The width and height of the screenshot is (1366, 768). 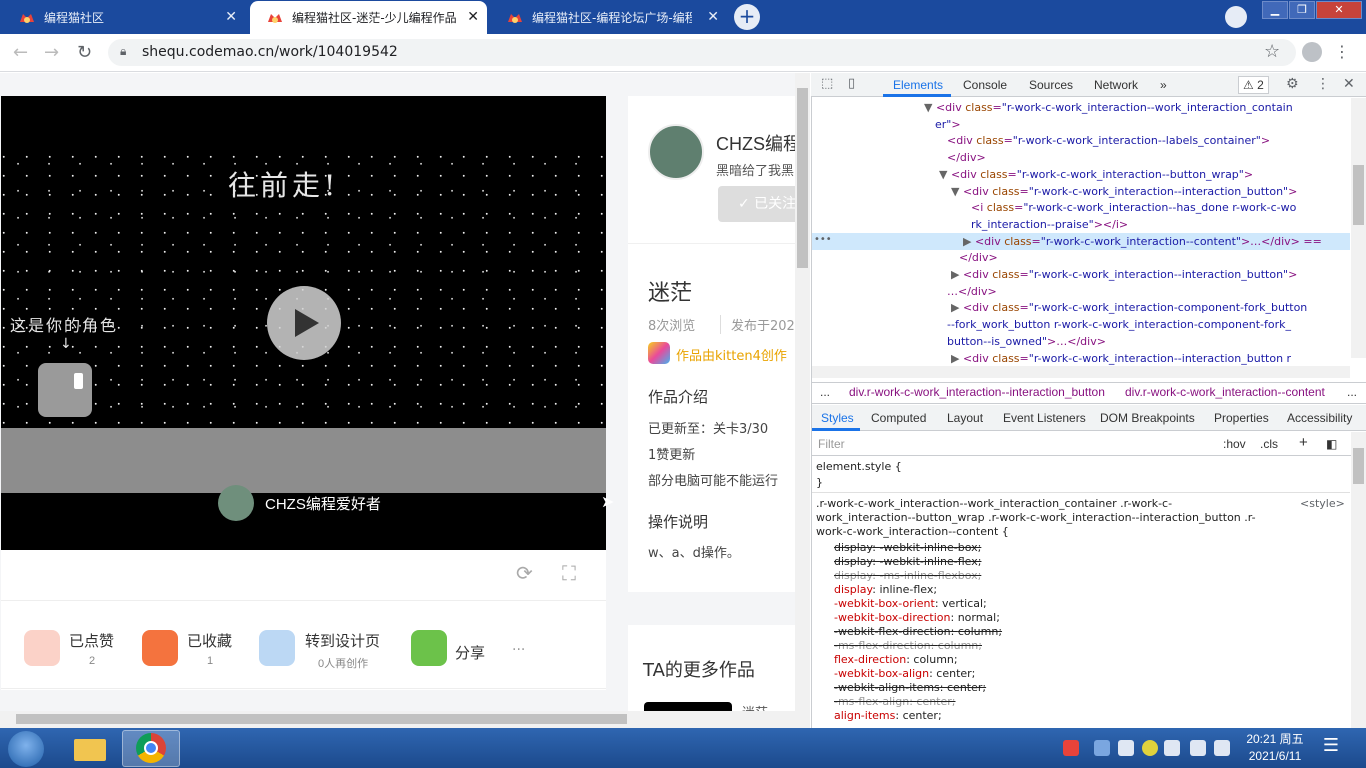 What do you see at coordinates (1225, 392) in the screenshot?
I see `breadcrumb-item: div.r-work-c-work_interaction--content` at bounding box center [1225, 392].